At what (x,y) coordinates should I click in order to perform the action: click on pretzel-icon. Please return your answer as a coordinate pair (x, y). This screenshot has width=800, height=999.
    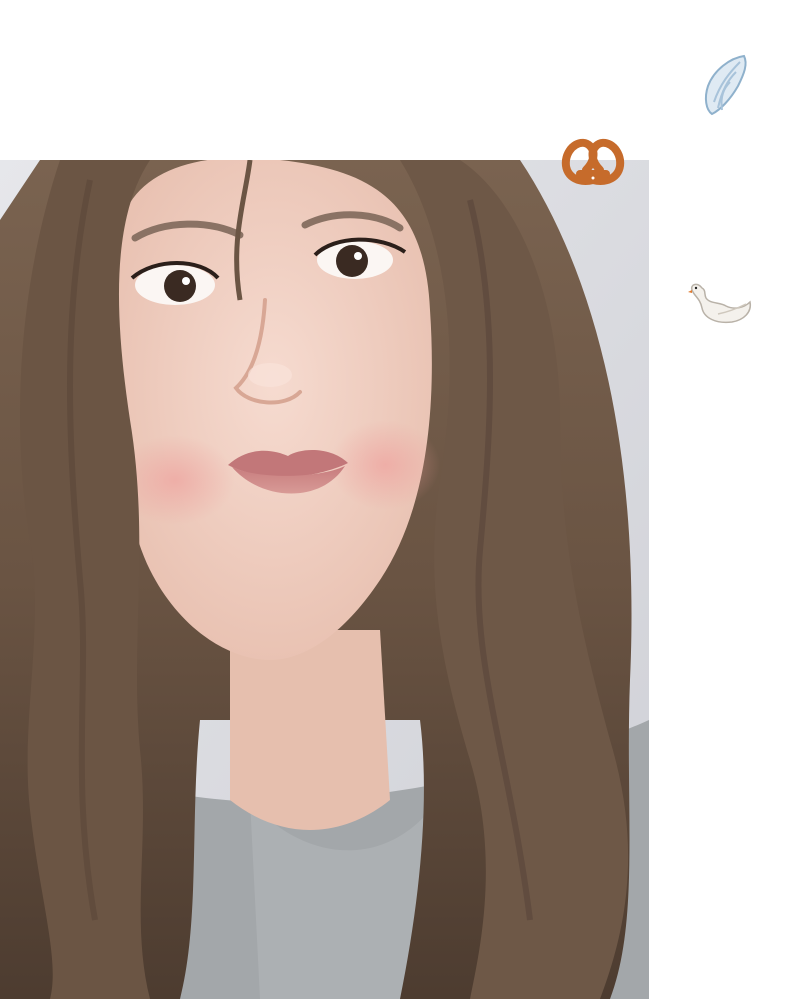
    Looking at the image, I should click on (593, 160).